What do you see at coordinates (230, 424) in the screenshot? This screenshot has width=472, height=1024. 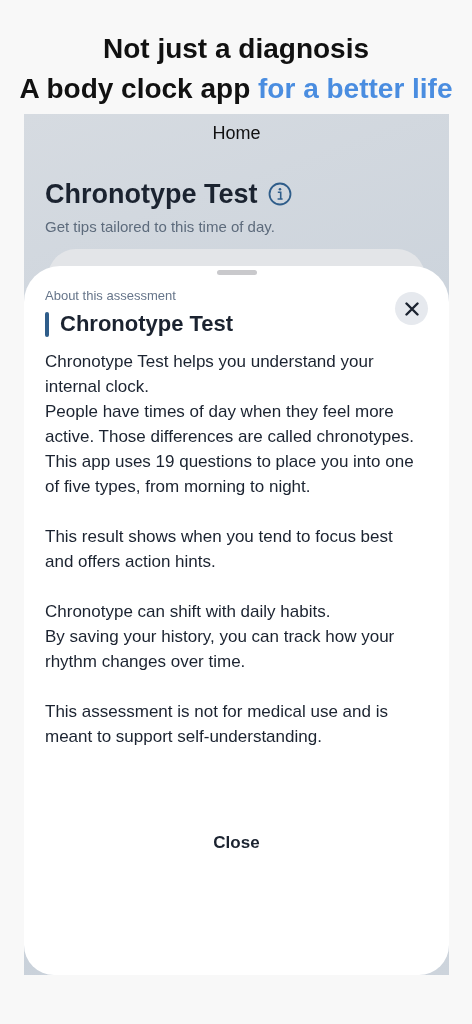 I see `body-text: People have times of day when they feel more active. Those differences are called chronotypes.` at bounding box center [230, 424].